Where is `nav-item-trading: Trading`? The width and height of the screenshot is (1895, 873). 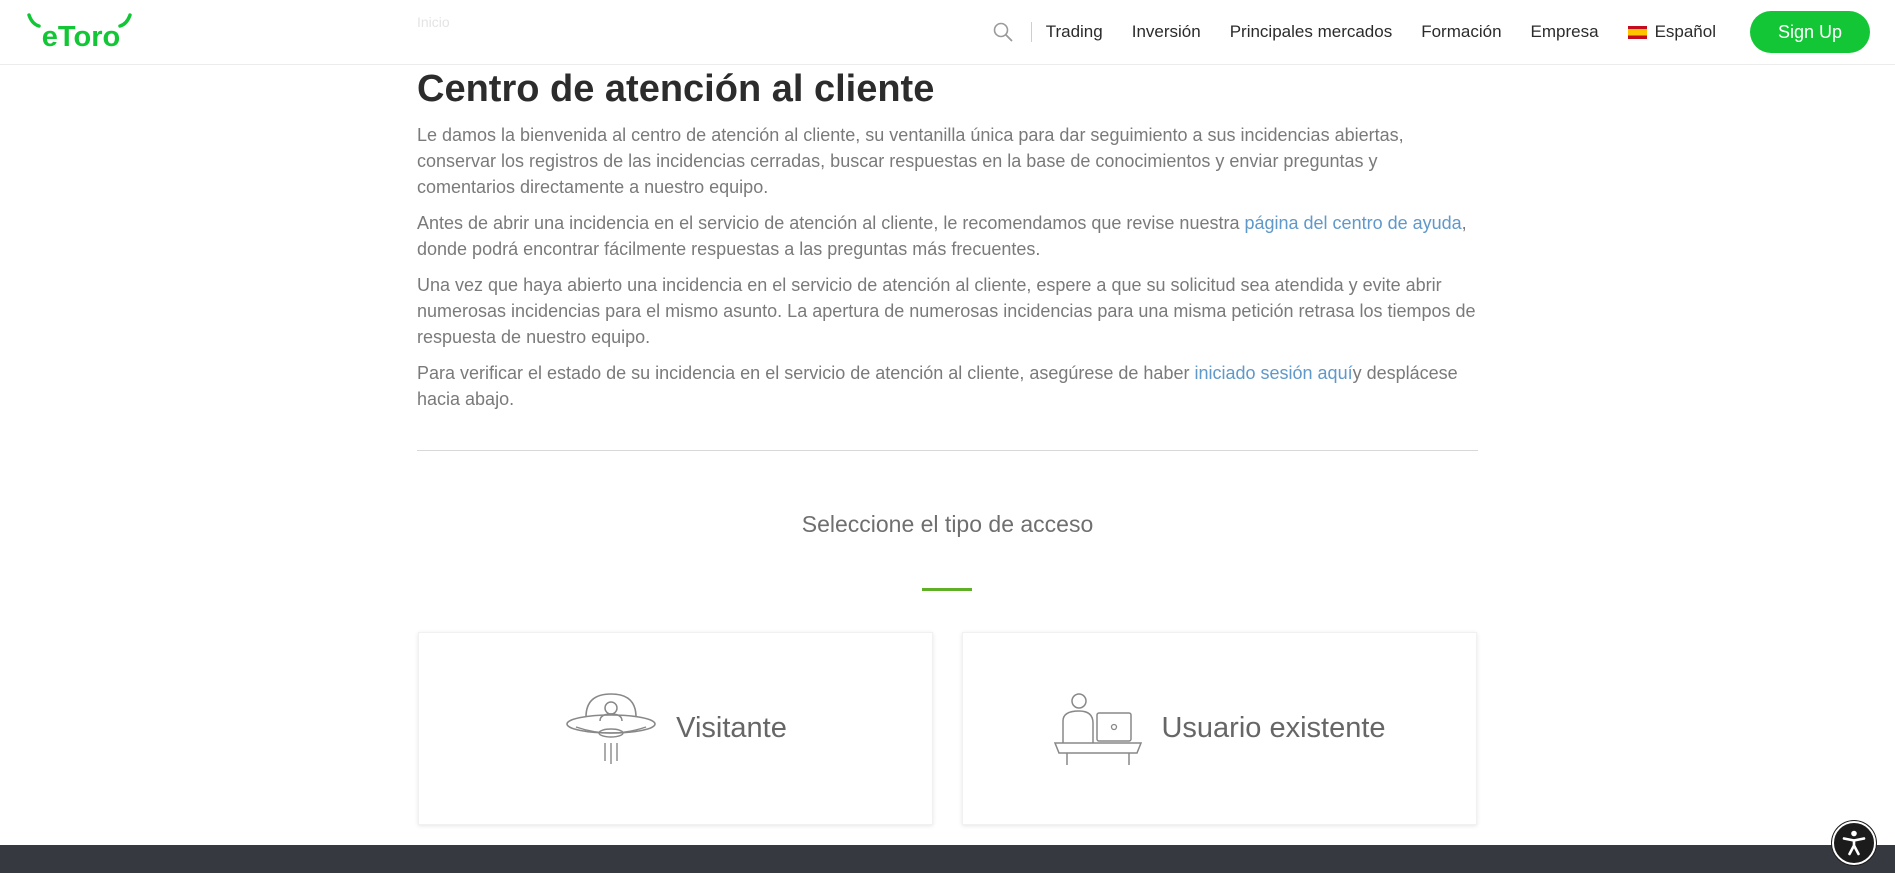
nav-item-trading: Trading is located at coordinates (1074, 32).